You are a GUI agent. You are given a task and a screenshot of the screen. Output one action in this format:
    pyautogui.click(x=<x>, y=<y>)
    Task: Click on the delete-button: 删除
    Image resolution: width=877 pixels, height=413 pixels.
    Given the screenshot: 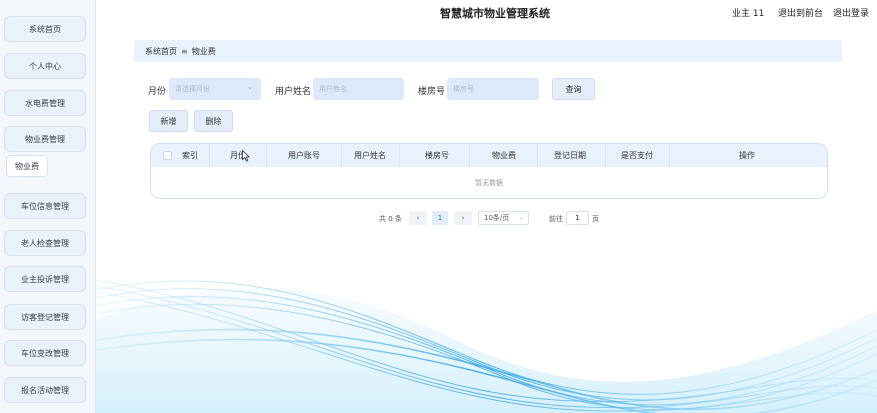 What is the action you would take?
    pyautogui.click(x=213, y=121)
    